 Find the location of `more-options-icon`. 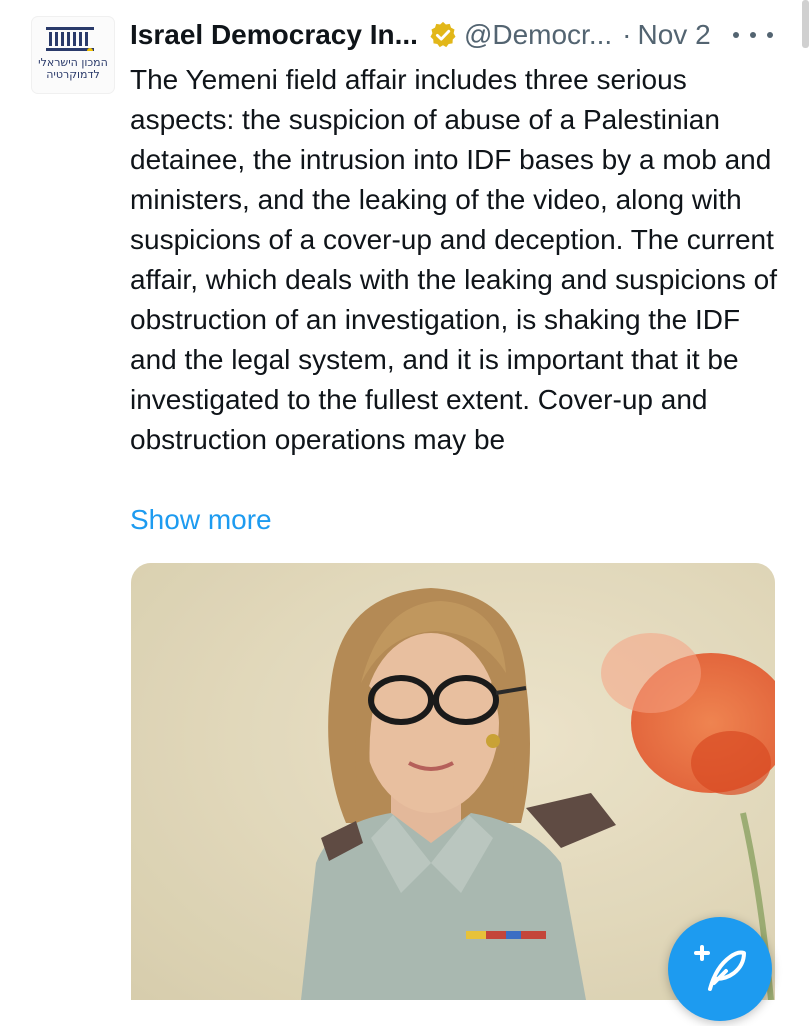

more-options-icon is located at coordinates (753, 35).